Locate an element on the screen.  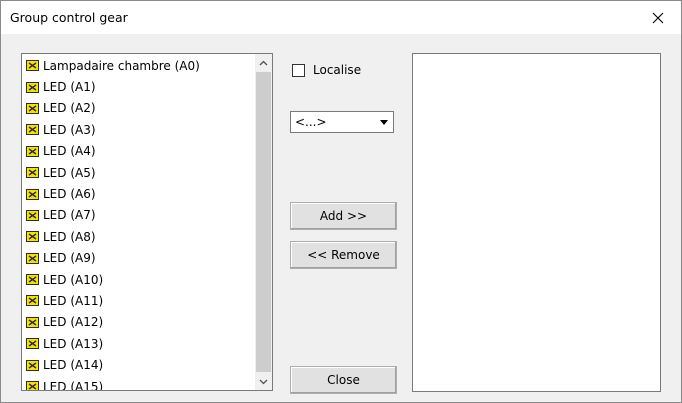
title-bar: Group control gear is located at coordinates (341, 17).